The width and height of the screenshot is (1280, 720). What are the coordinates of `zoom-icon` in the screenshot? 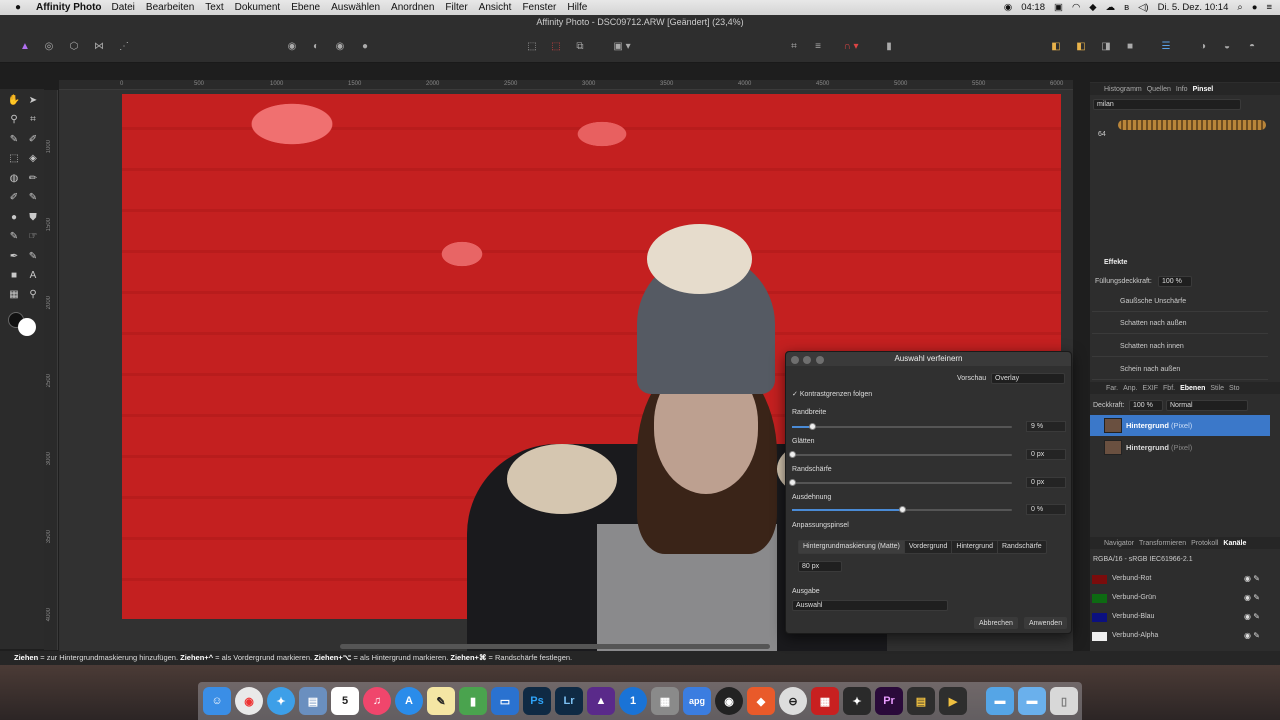 It's located at (820, 360).